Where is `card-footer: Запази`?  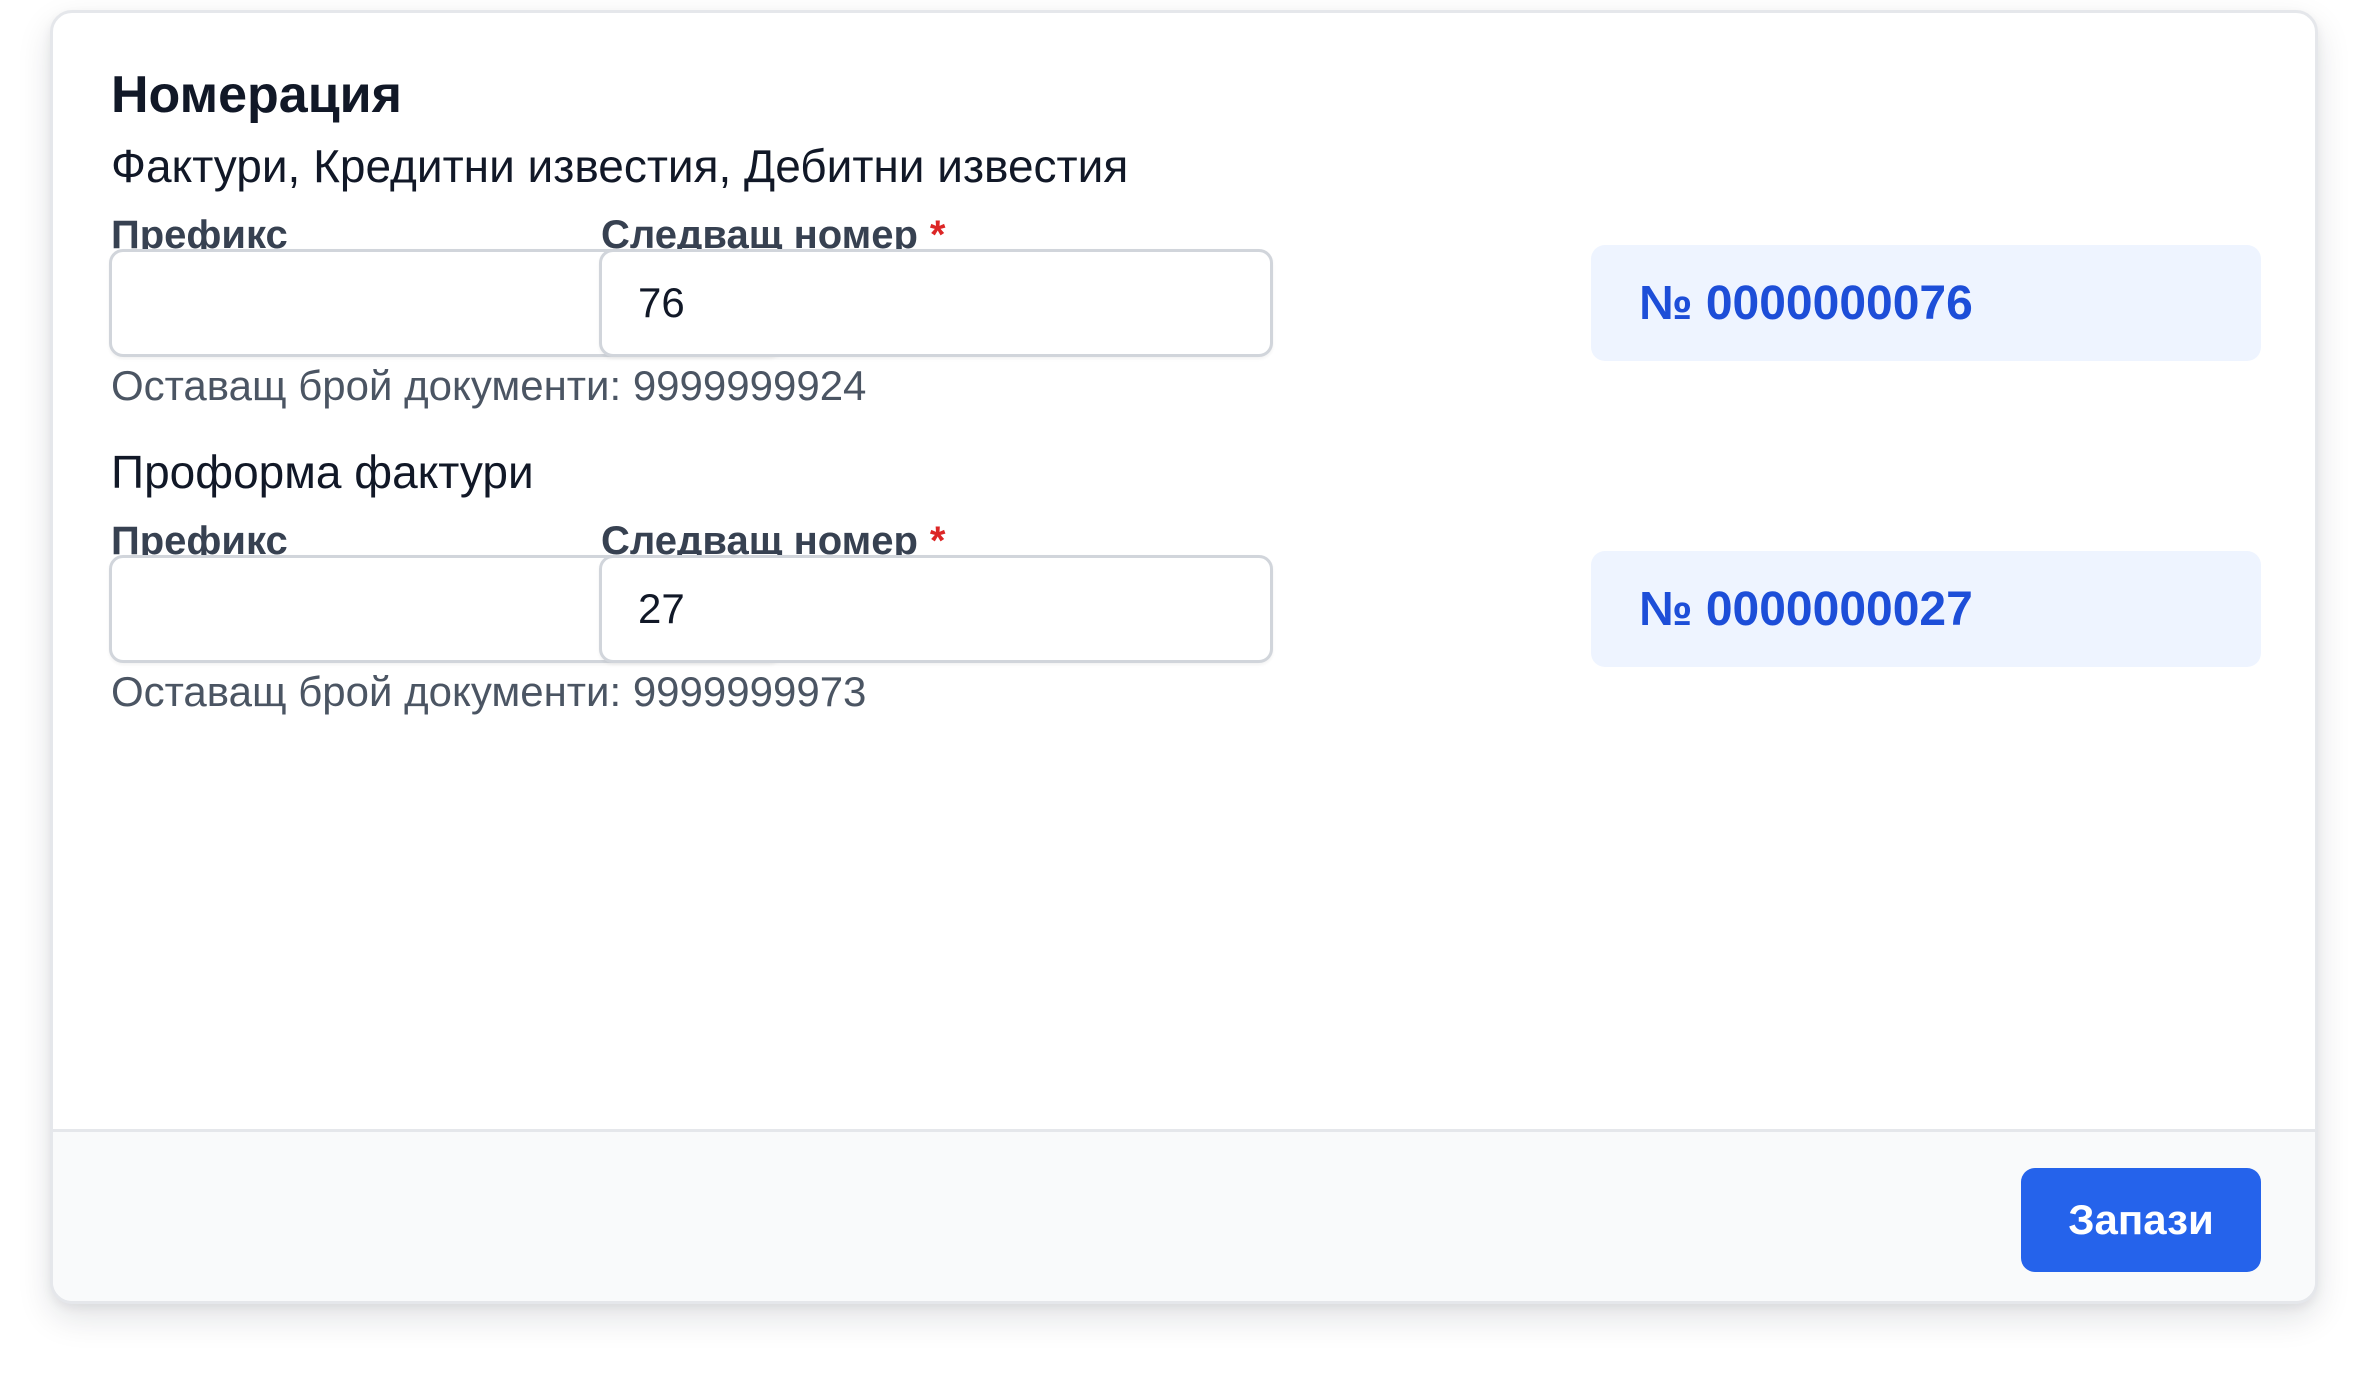
card-footer: Запази is located at coordinates (1184, 1215).